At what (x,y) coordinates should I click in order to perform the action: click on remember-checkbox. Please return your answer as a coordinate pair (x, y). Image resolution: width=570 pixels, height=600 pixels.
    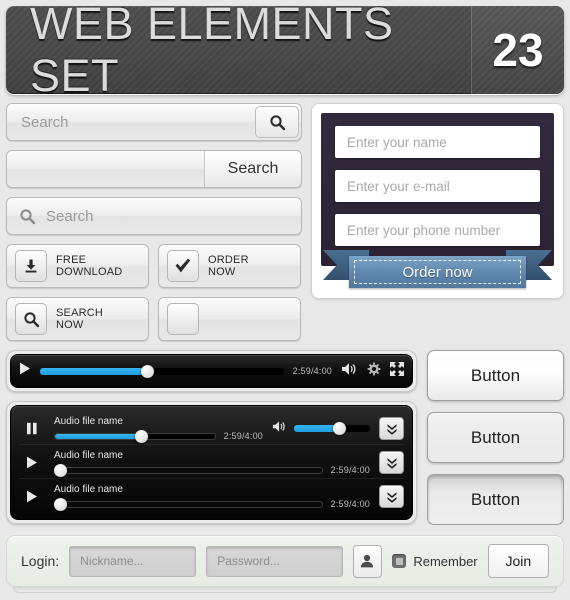
    Looking at the image, I should click on (399, 561).